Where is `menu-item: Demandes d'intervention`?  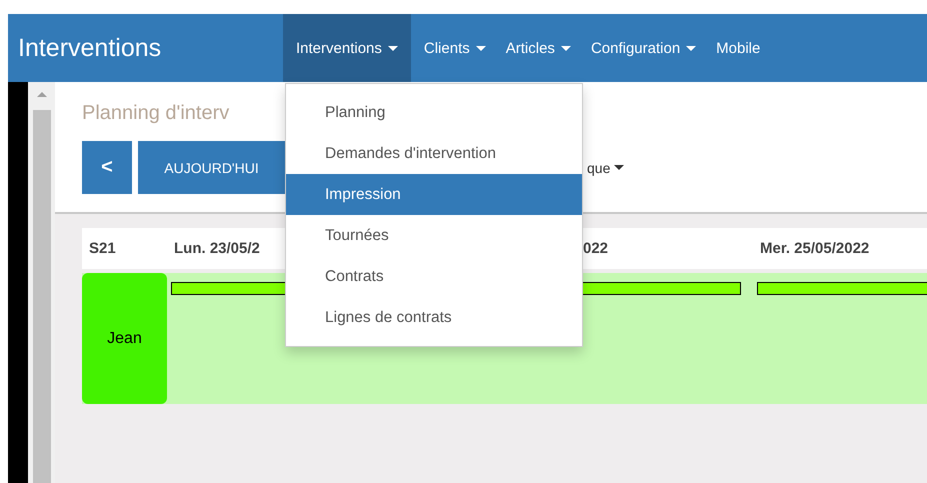
menu-item: Demandes d'intervention is located at coordinates (434, 153).